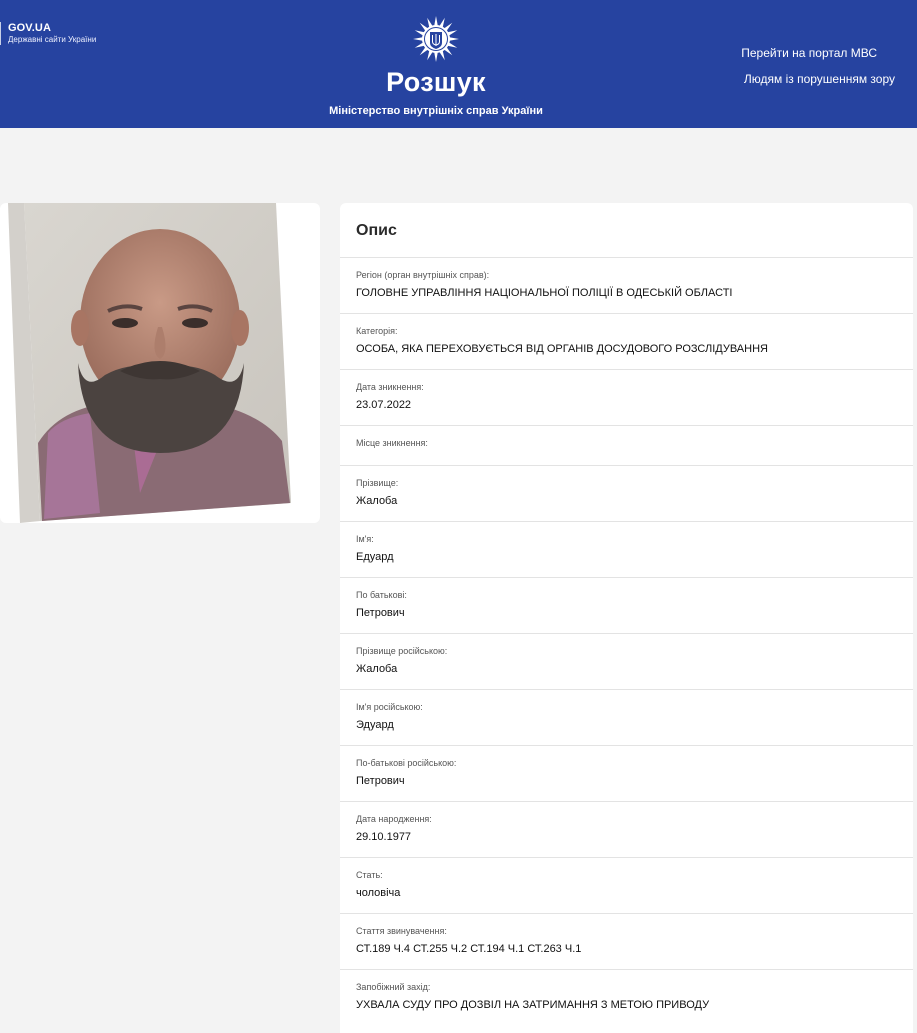  What do you see at coordinates (375, 725) in the screenshot?
I see `field-value: Эдуард` at bounding box center [375, 725].